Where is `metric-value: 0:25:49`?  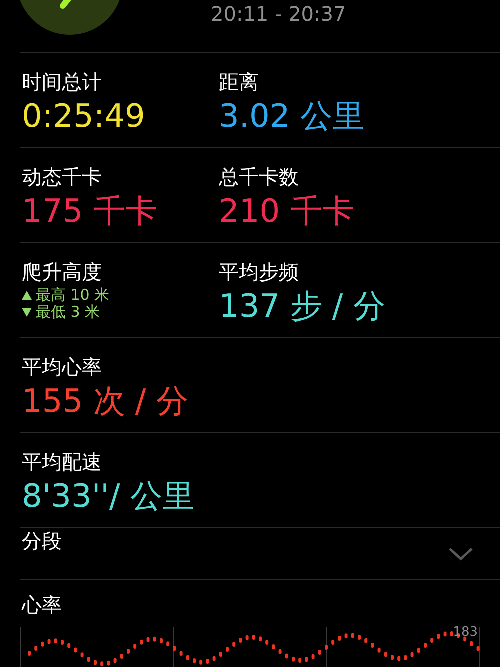 metric-value: 0:25:49 is located at coordinates (84, 116).